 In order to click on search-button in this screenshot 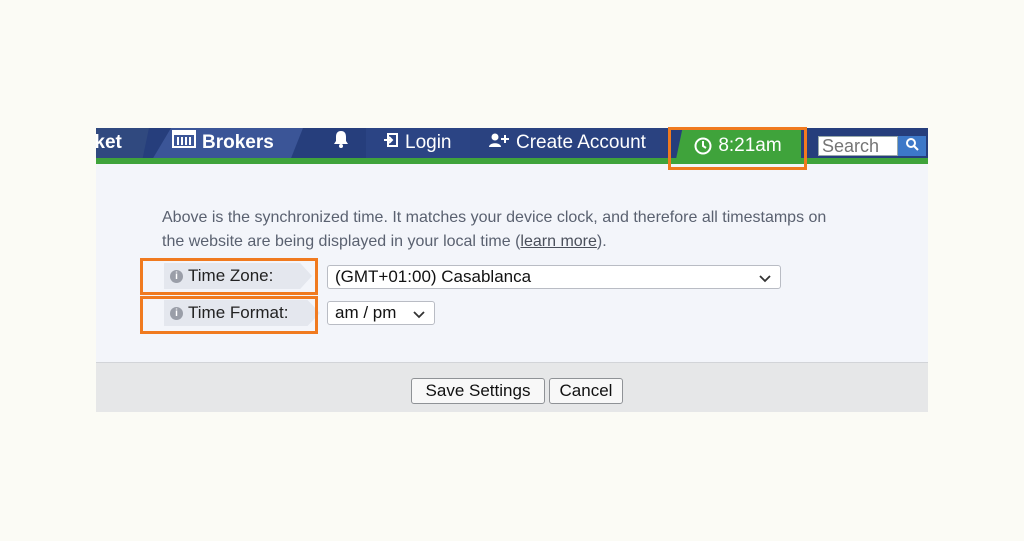, I will do `click(912, 146)`.